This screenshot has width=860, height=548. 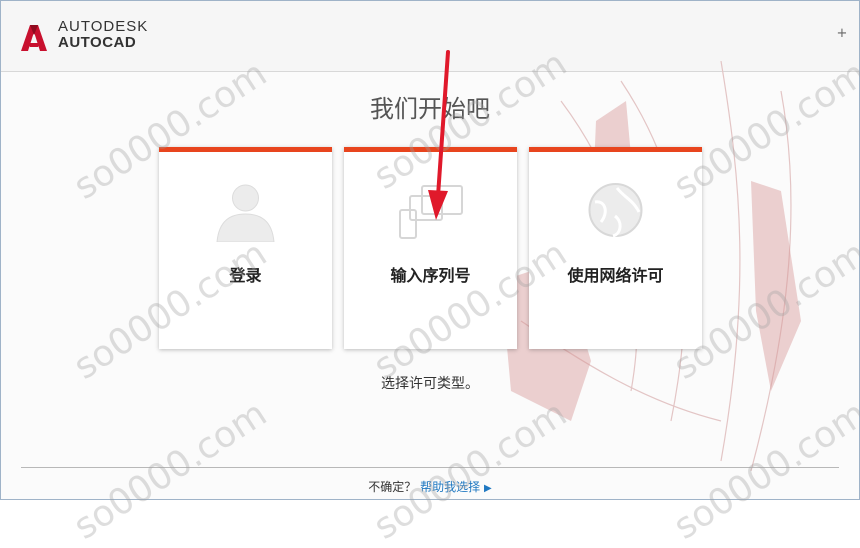 What do you see at coordinates (392, 487) in the screenshot?
I see `footer-question: 不确定？` at bounding box center [392, 487].